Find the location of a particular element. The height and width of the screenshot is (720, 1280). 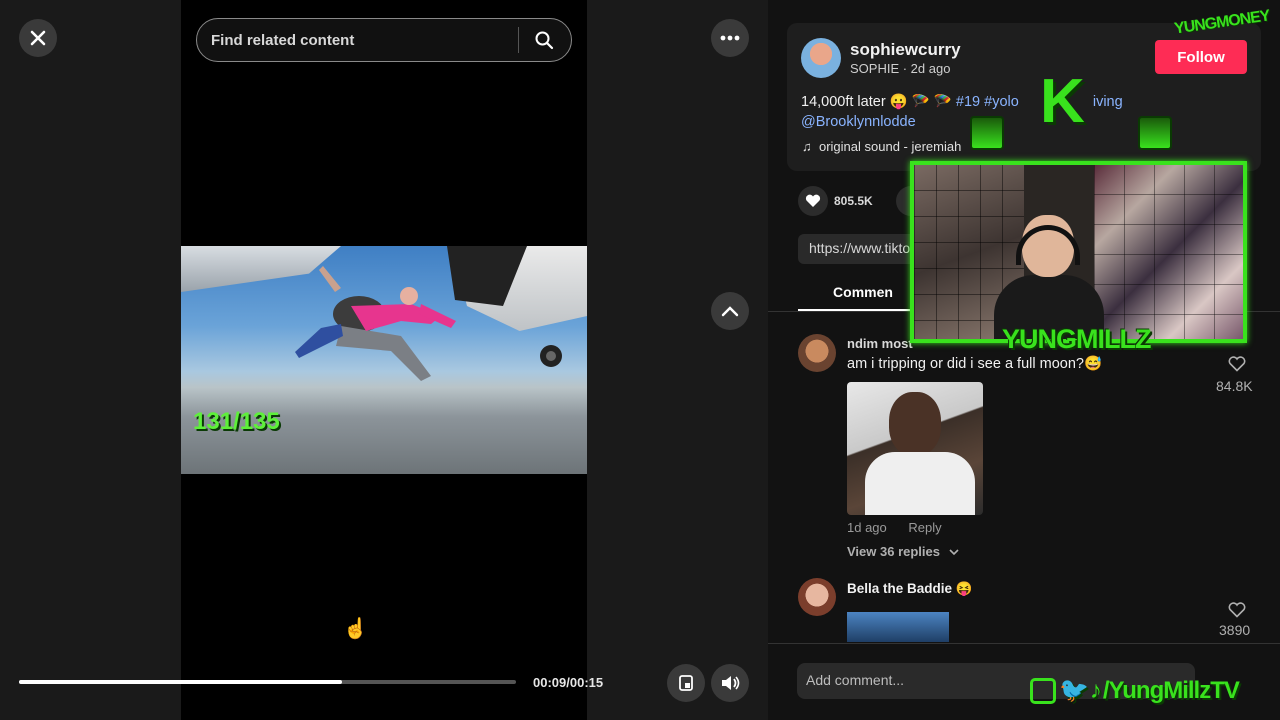

chevron-down-icon is located at coordinates (954, 552).